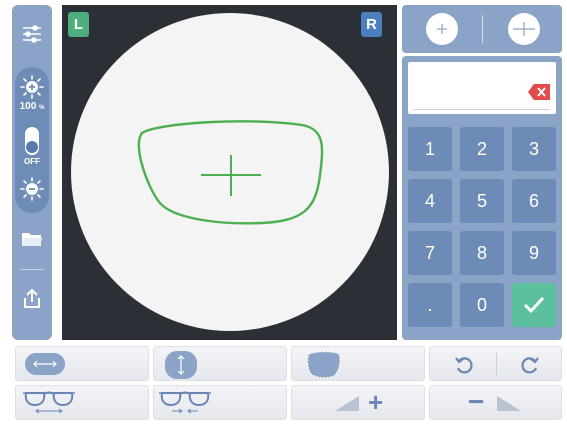 Image resolution: width=567 pixels, height=424 pixels. I want to click on lens-shape-button, so click(358, 363).